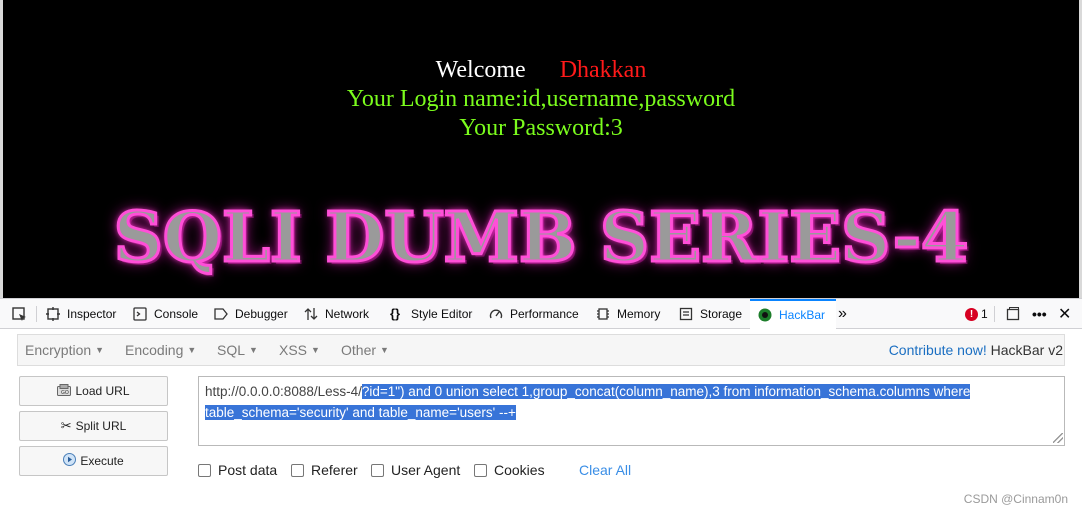  I want to click on checkbox-label: User Agent, so click(426, 470).